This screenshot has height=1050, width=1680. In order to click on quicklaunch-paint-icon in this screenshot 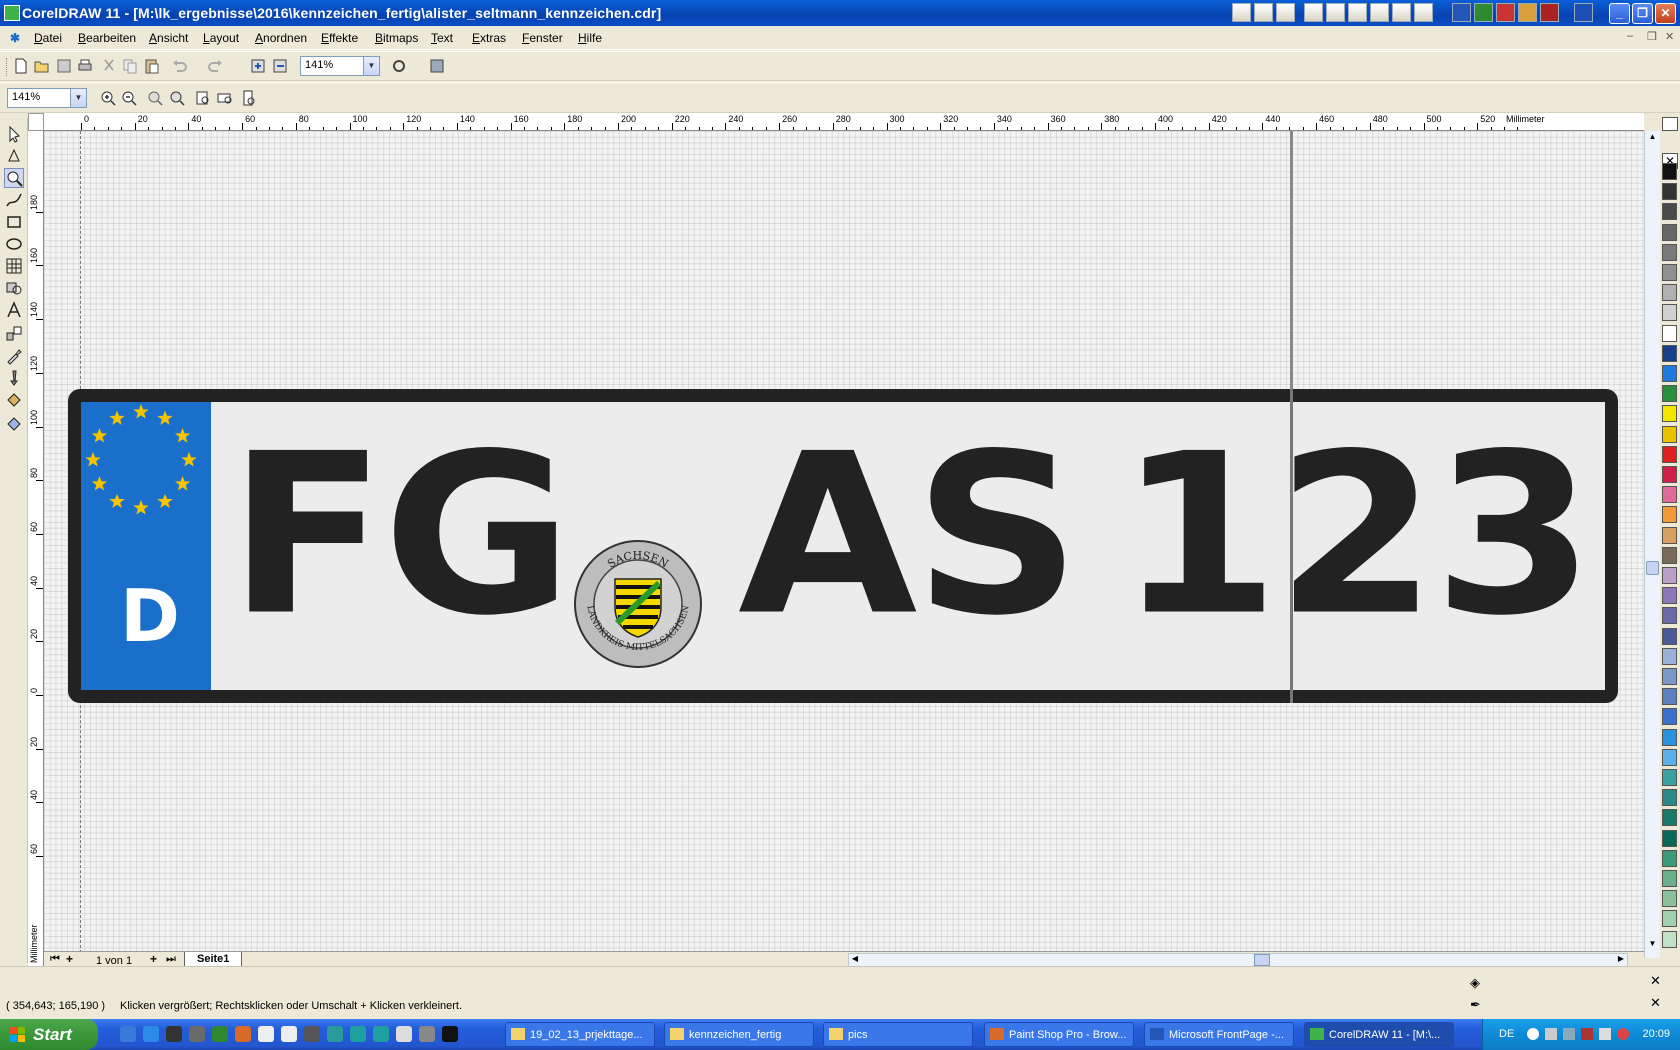, I will do `click(243, 1034)`.